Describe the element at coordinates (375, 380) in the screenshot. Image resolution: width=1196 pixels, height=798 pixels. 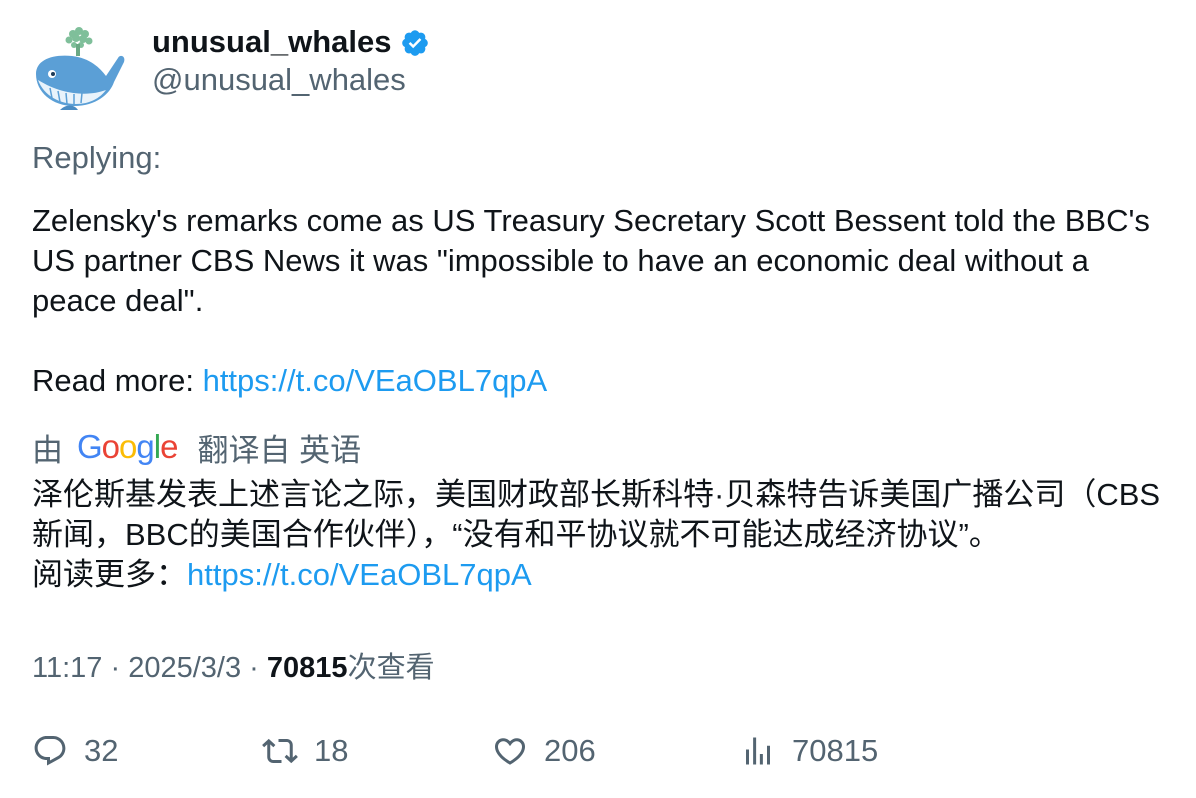
I see `tweet-link: https://t.co/VEaOBL7qpA` at that location.